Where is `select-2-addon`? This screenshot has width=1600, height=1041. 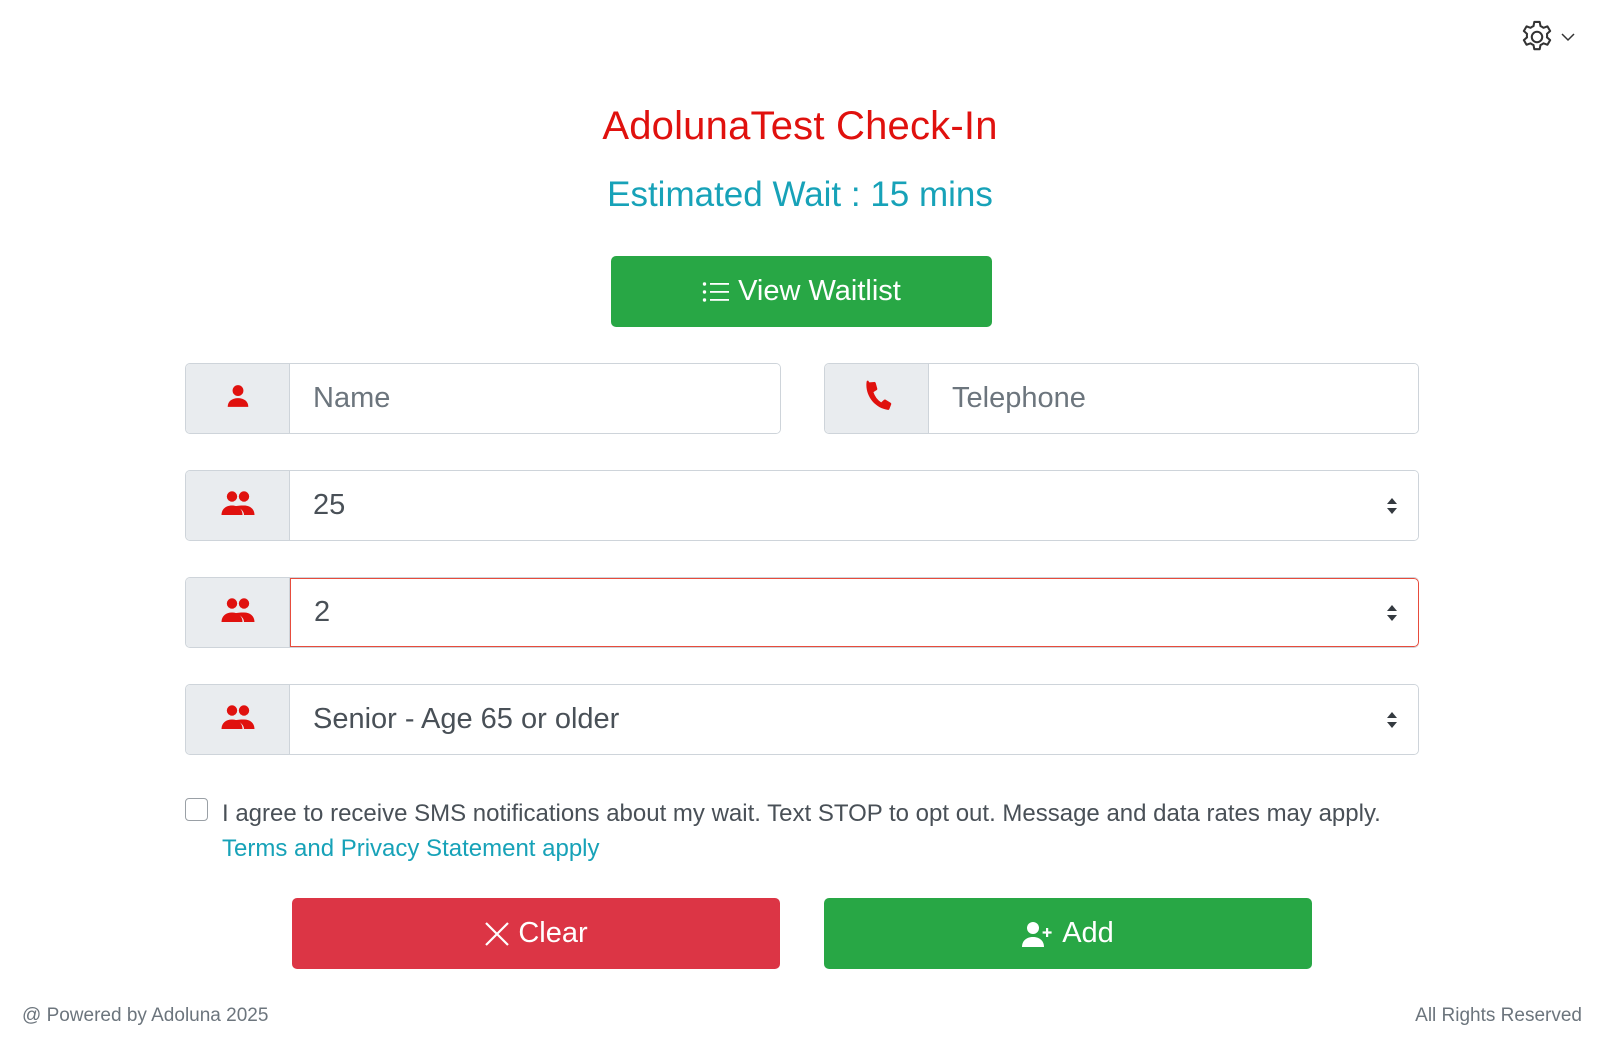 select-2-addon is located at coordinates (238, 612).